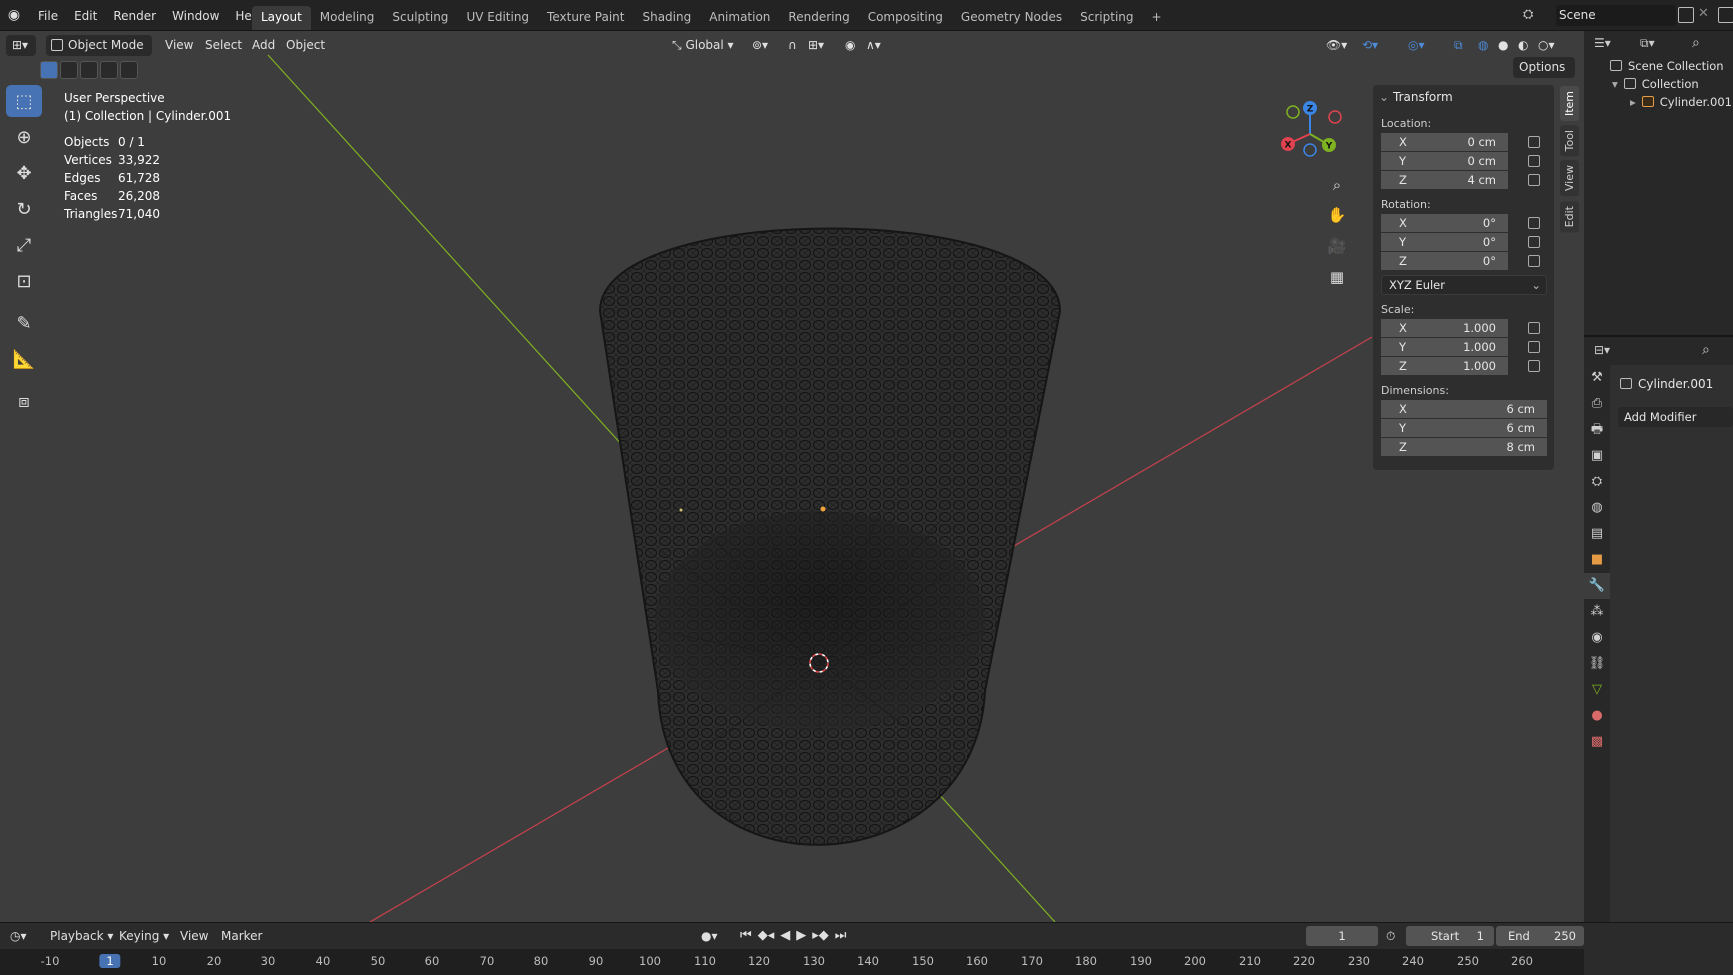 This screenshot has height=975, width=1733. I want to click on tab-item: Item, so click(1569, 104).